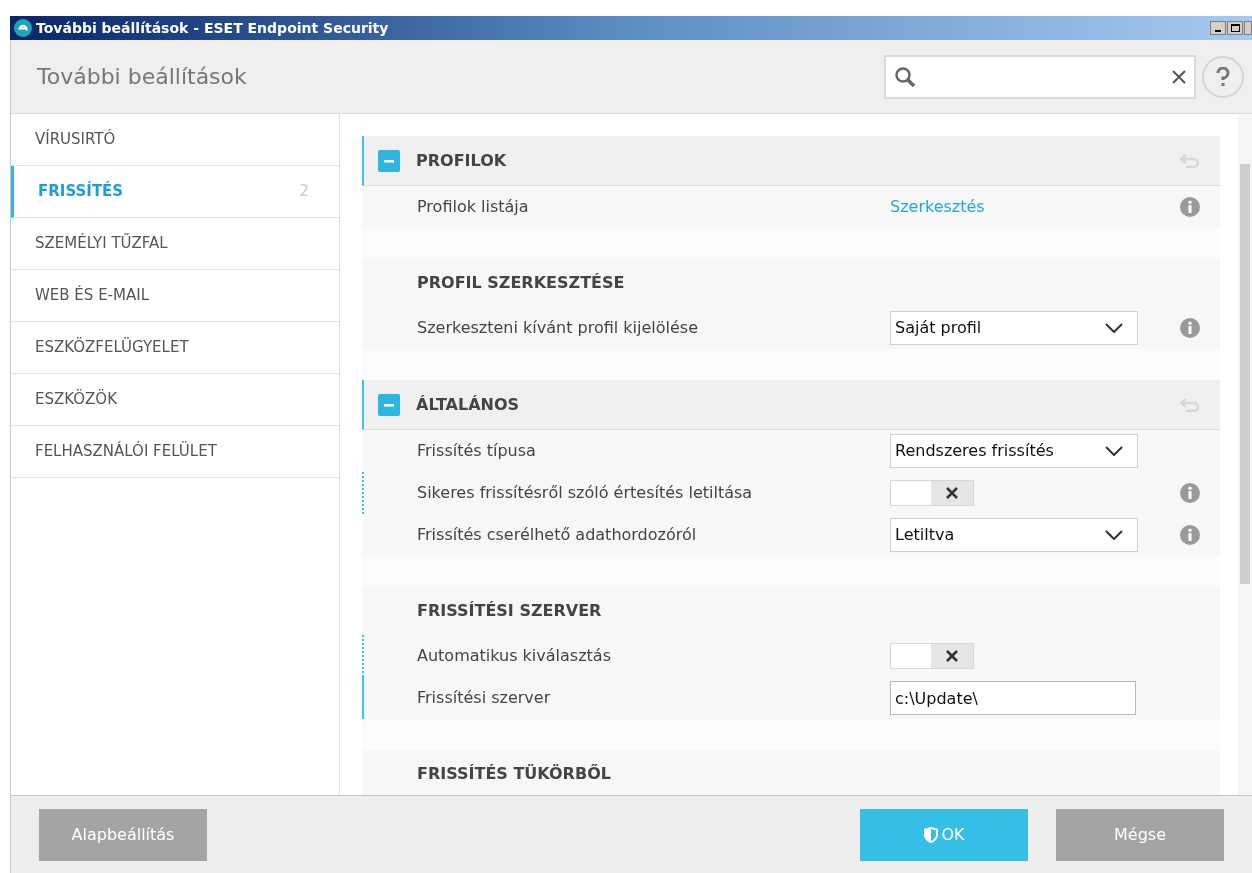  What do you see at coordinates (558, 328) in the screenshot?
I see `setting-label: Szerkeszteni kívánt profil kijelölése` at bounding box center [558, 328].